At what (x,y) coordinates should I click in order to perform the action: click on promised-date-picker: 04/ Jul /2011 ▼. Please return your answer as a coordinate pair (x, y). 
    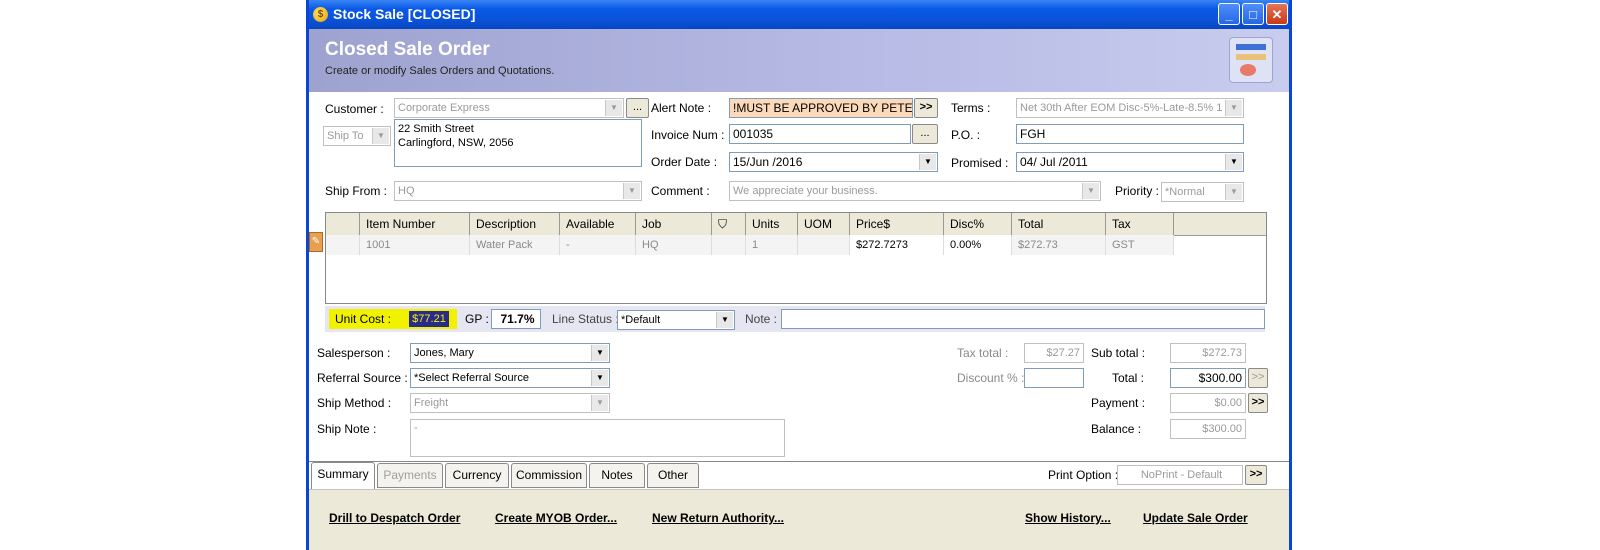
    Looking at the image, I should click on (1130, 162).